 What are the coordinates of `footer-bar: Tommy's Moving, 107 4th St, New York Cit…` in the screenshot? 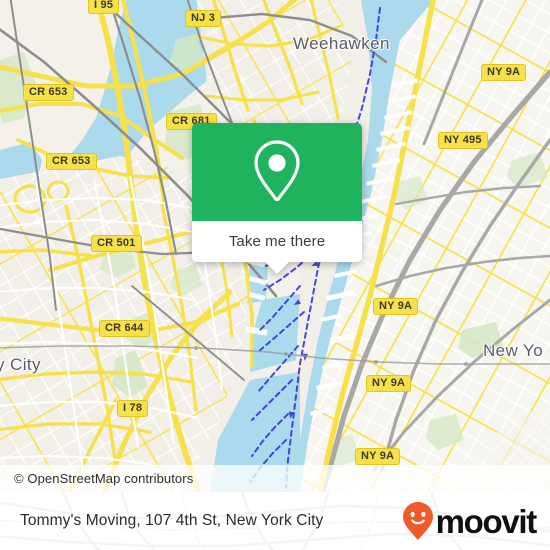 It's located at (275, 521).